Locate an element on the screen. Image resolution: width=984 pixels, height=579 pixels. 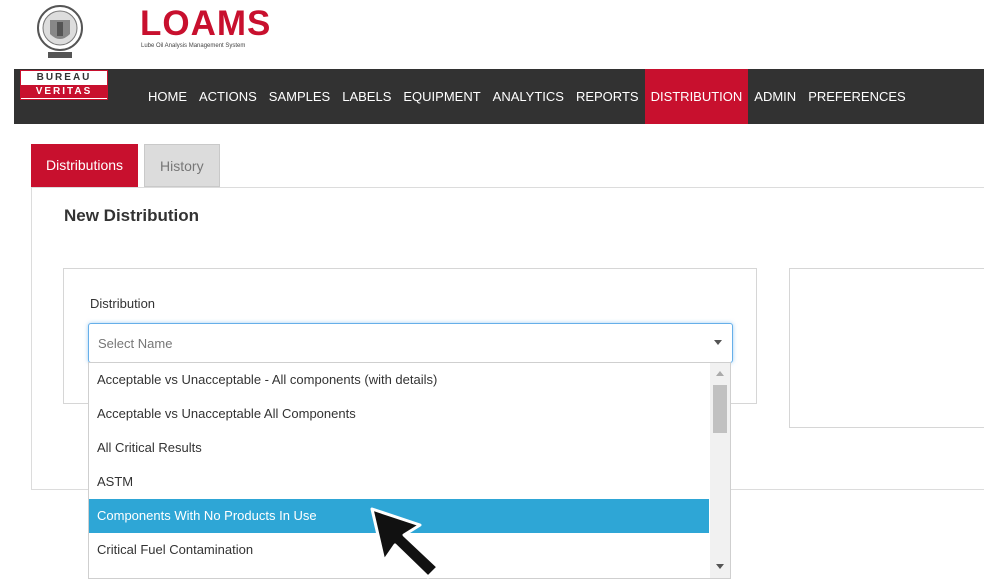
app-logo: LOAMS is located at coordinates (206, 23).